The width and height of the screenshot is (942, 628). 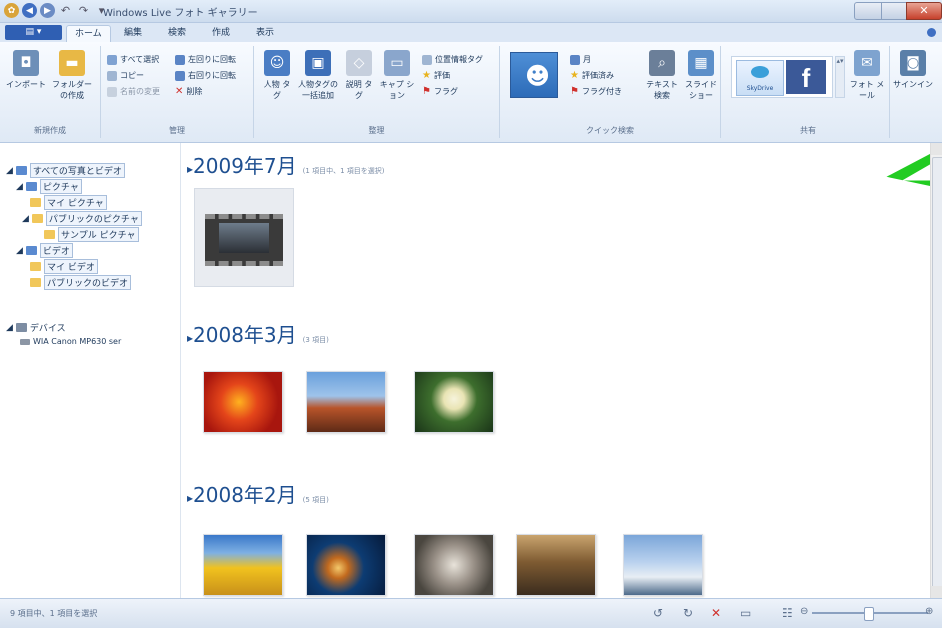 I want to click on scroll-thumb, so click(x=937, y=373).